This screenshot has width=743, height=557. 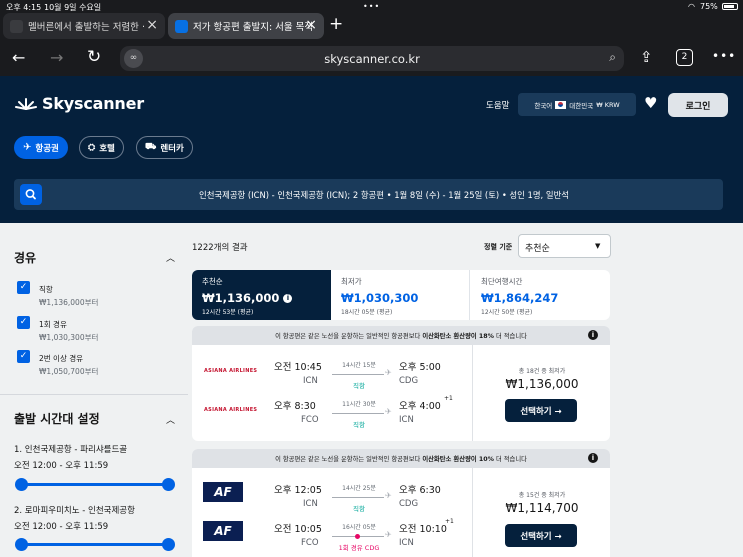 What do you see at coordinates (172, 148) in the screenshot?
I see `nav-car-label: 렌터카` at bounding box center [172, 148].